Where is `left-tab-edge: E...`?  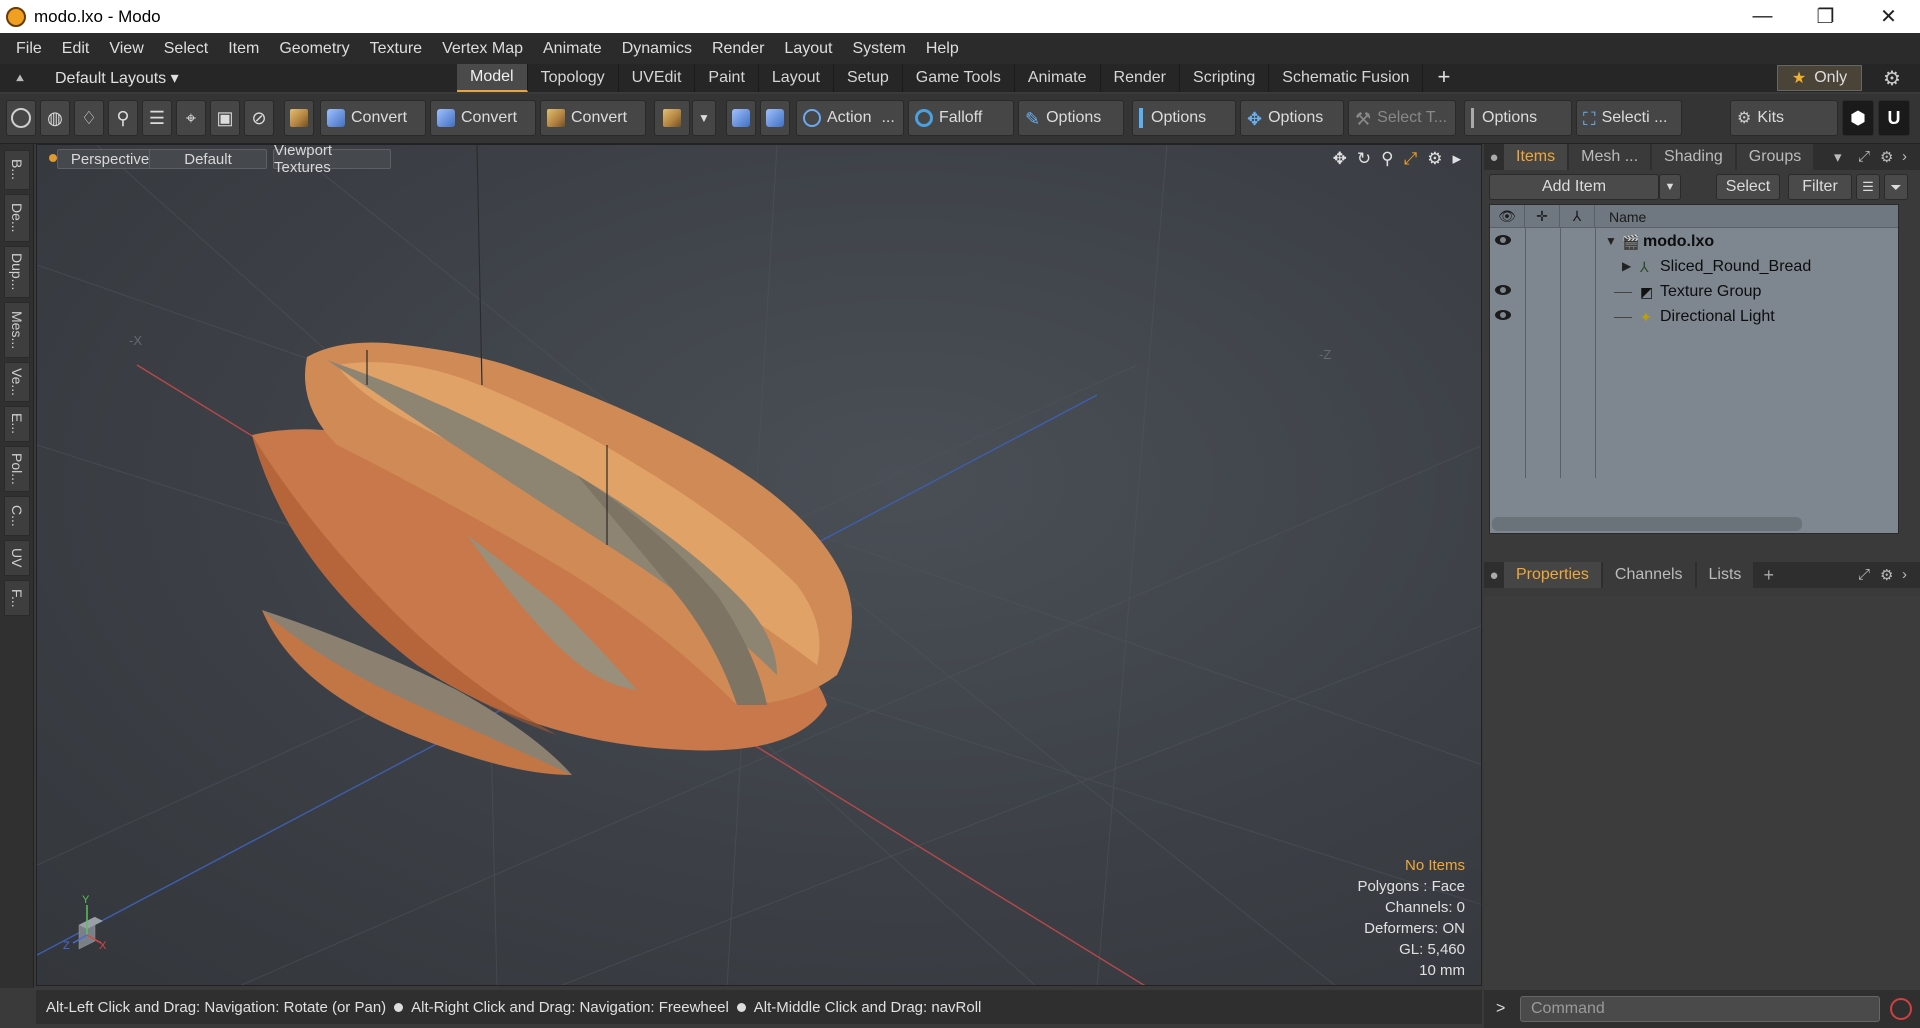 left-tab-edge: E... is located at coordinates (17, 424).